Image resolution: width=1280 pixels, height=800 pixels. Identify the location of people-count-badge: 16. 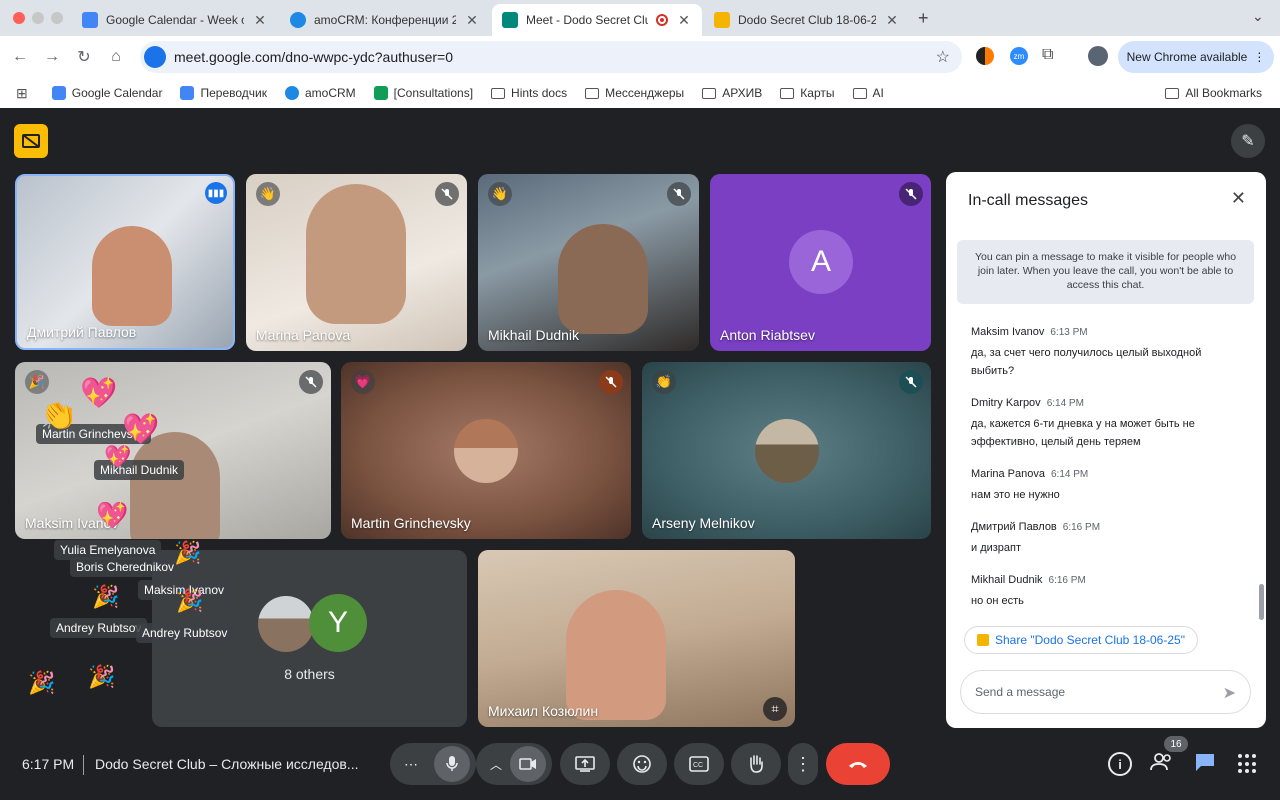
(1176, 744).